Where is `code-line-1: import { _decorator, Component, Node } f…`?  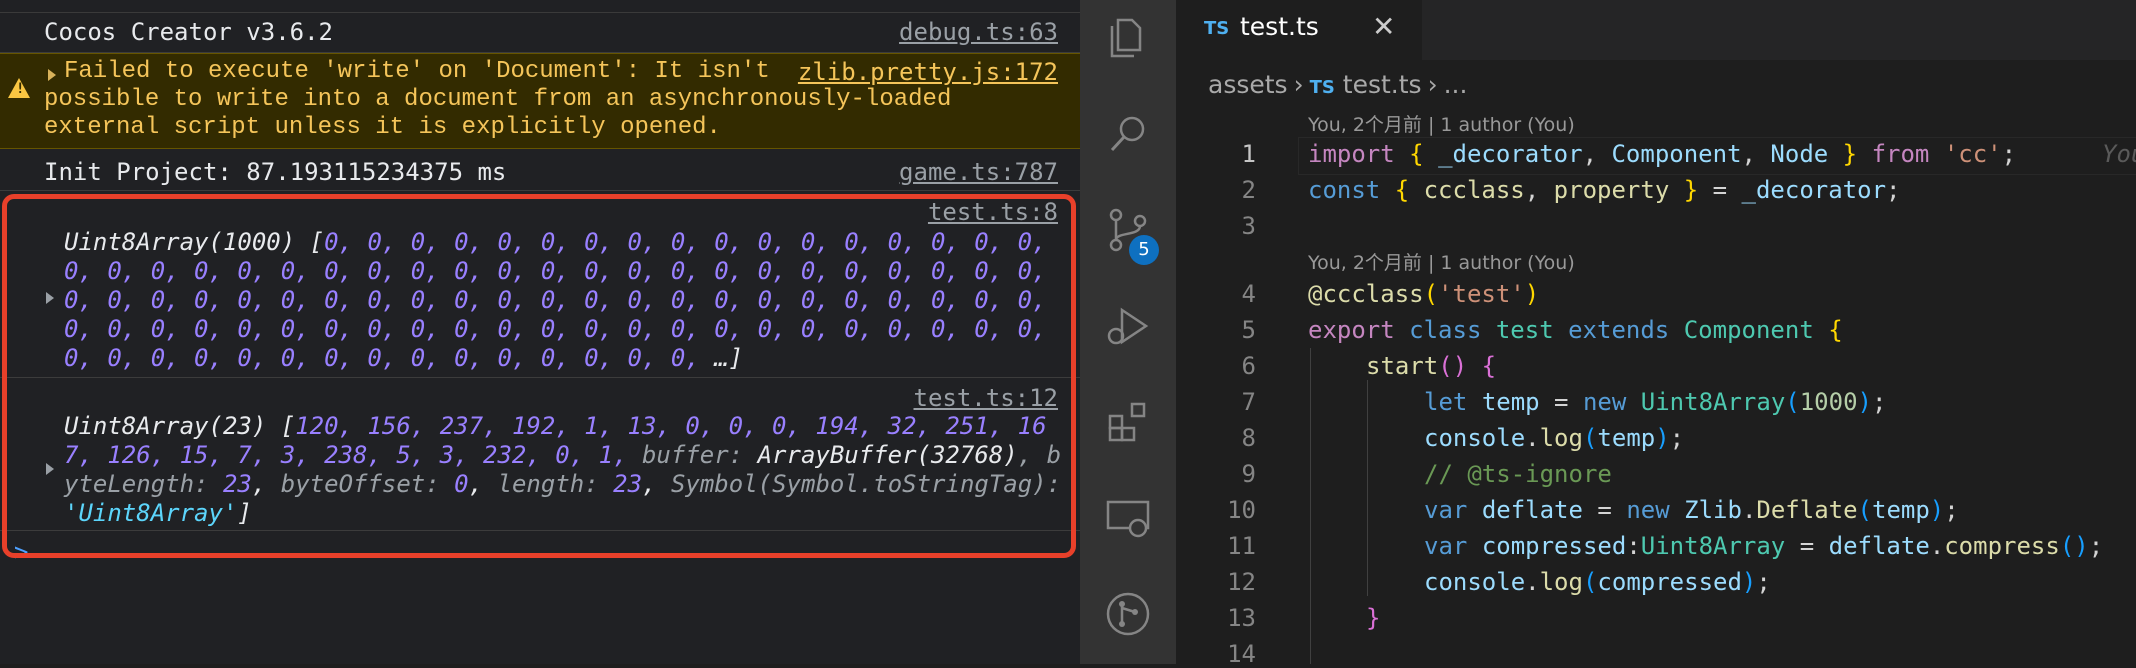
code-line-1: import { _decorator, Component, Node } f… is located at coordinates (1662, 154).